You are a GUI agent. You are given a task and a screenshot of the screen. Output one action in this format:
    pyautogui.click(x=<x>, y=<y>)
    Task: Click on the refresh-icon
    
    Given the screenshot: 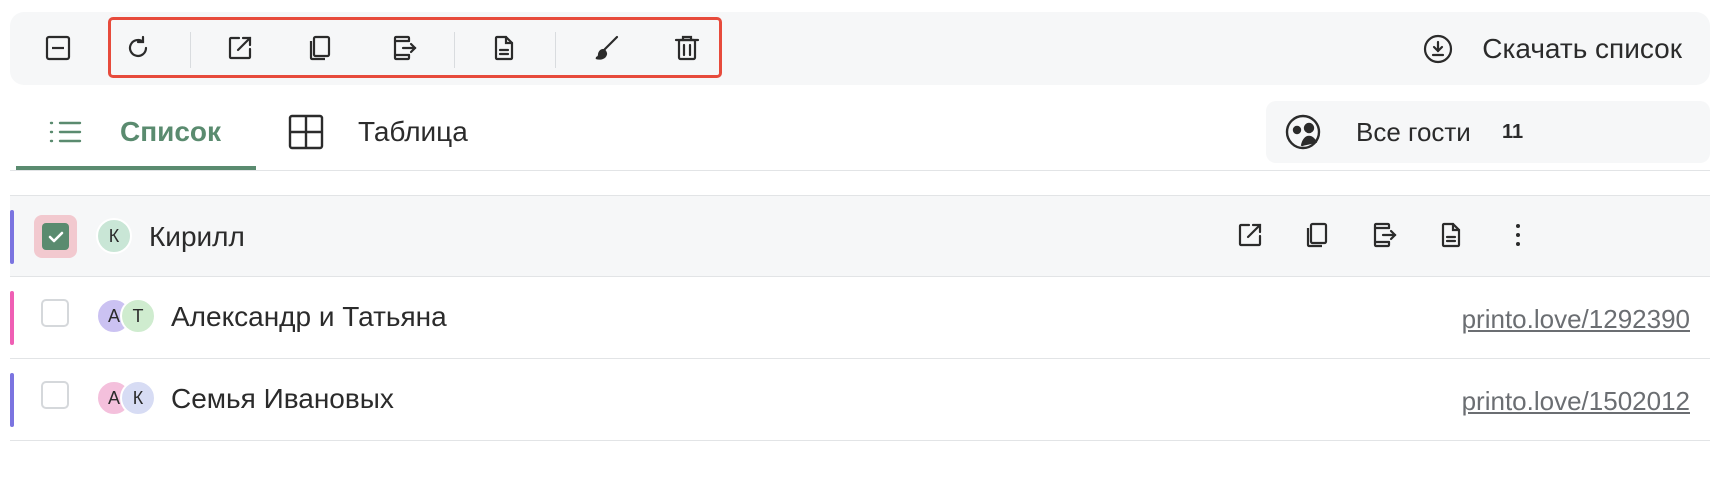 What is the action you would take?
    pyautogui.click(x=138, y=48)
    